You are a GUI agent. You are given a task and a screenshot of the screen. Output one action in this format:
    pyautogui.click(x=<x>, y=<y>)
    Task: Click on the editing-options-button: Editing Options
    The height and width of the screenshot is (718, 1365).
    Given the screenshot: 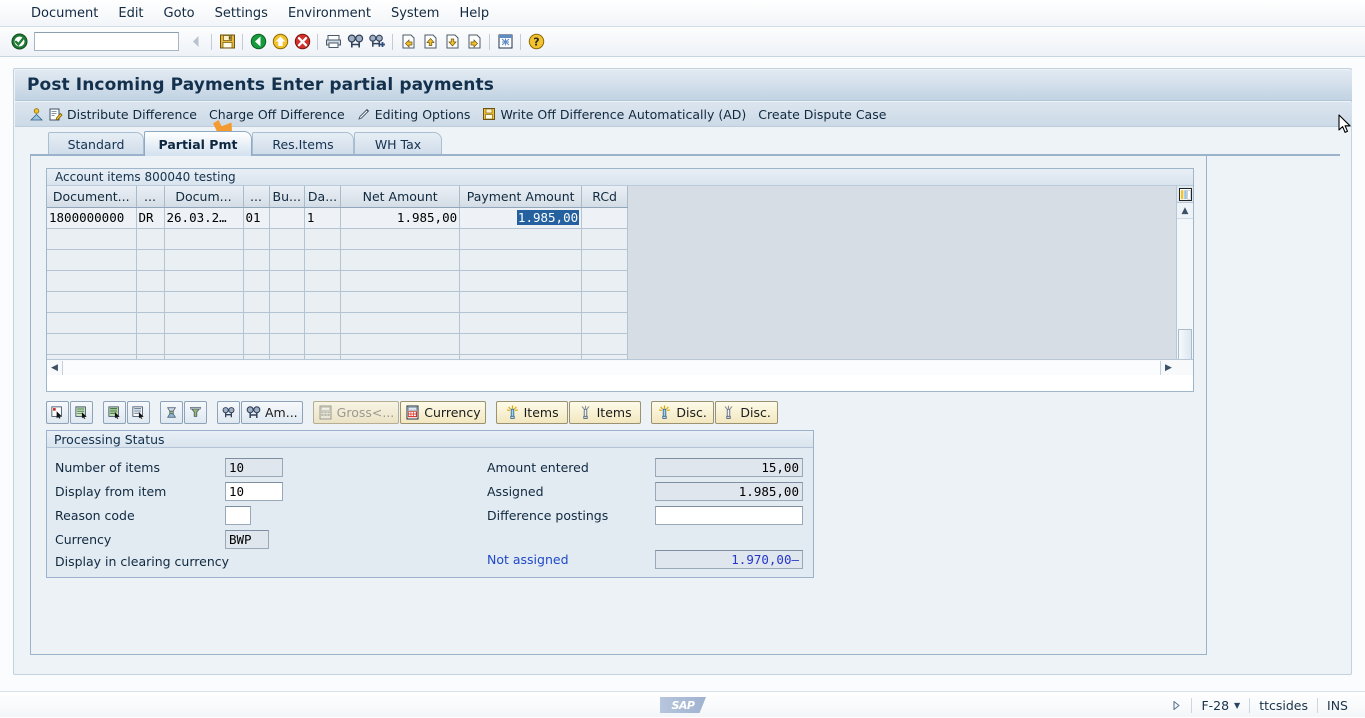 What is the action you would take?
    pyautogui.click(x=414, y=114)
    